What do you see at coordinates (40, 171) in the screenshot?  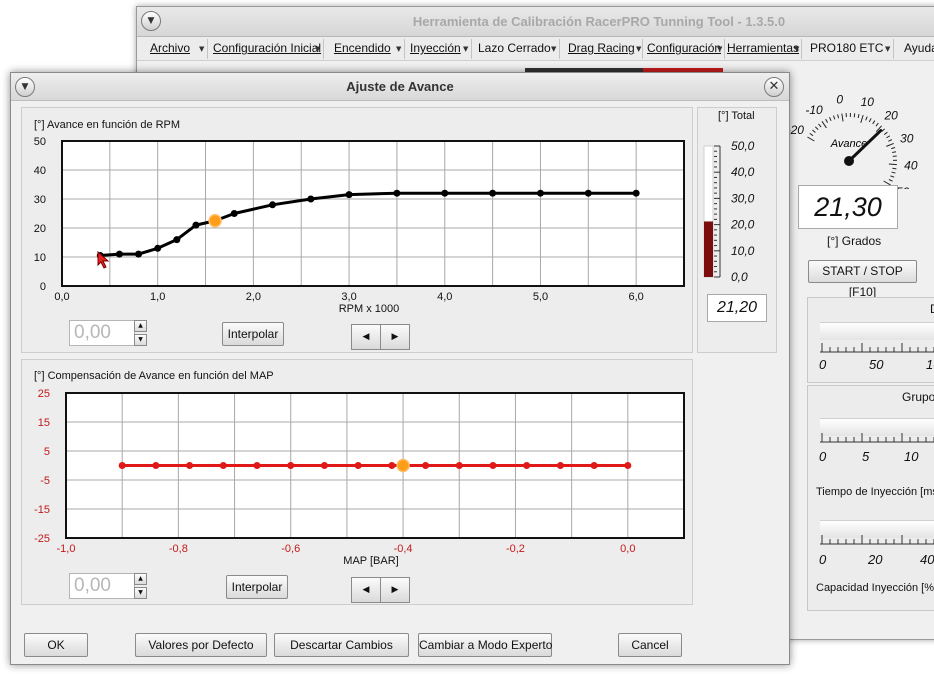 I see `y-tick-label: 40` at bounding box center [40, 171].